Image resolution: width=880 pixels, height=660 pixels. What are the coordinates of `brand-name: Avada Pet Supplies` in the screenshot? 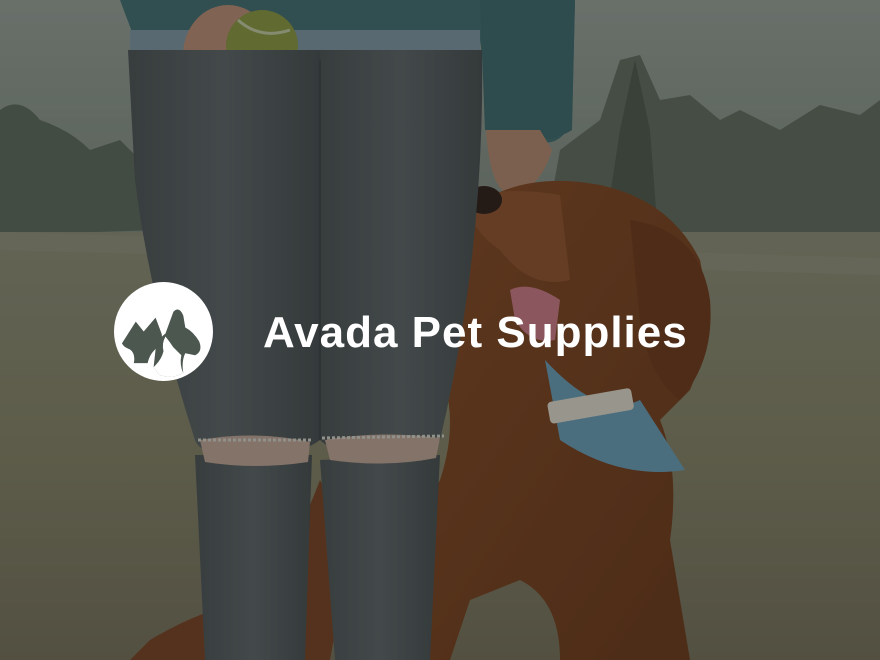 It's located at (475, 332).